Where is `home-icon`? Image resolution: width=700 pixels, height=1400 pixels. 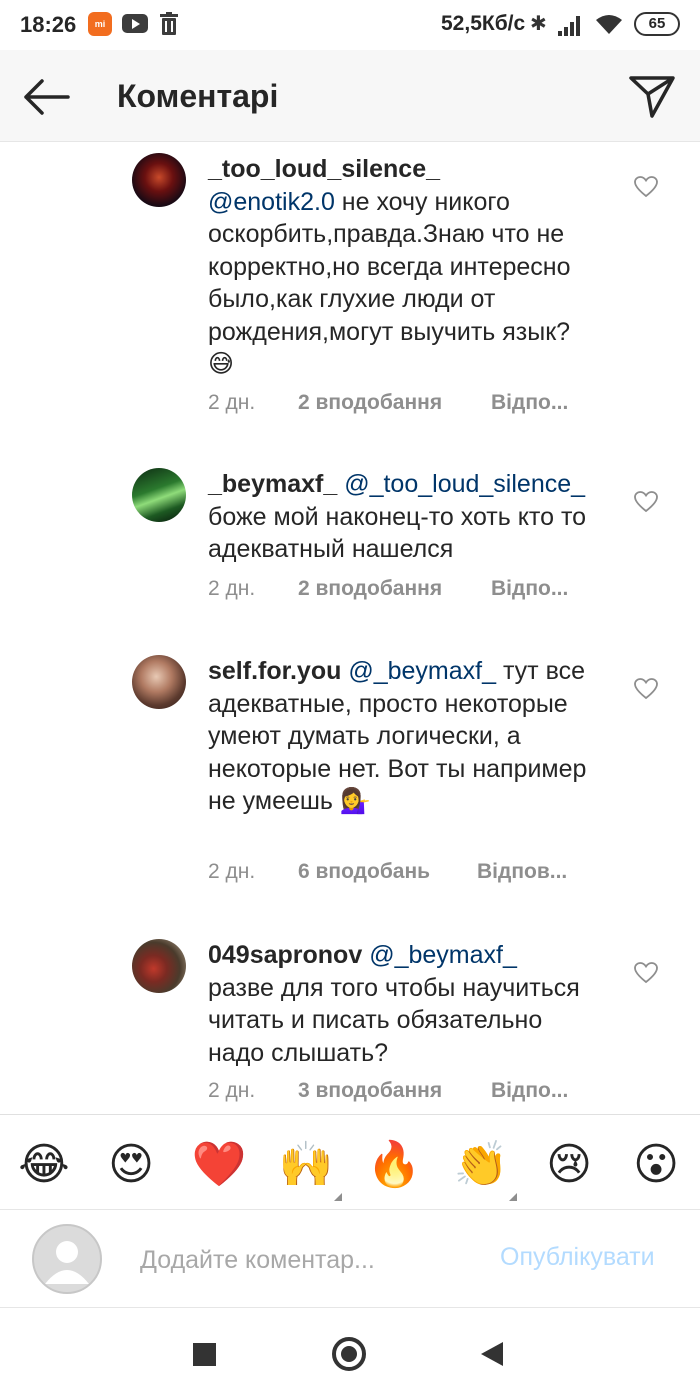
home-icon is located at coordinates (349, 1354).